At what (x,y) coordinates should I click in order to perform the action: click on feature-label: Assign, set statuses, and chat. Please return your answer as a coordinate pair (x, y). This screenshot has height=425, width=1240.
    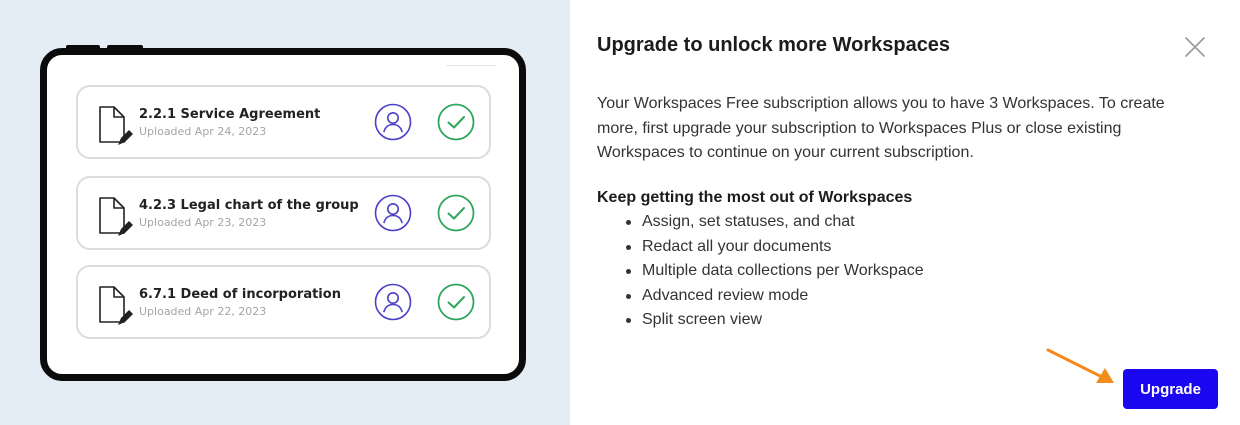
    Looking at the image, I should click on (748, 221).